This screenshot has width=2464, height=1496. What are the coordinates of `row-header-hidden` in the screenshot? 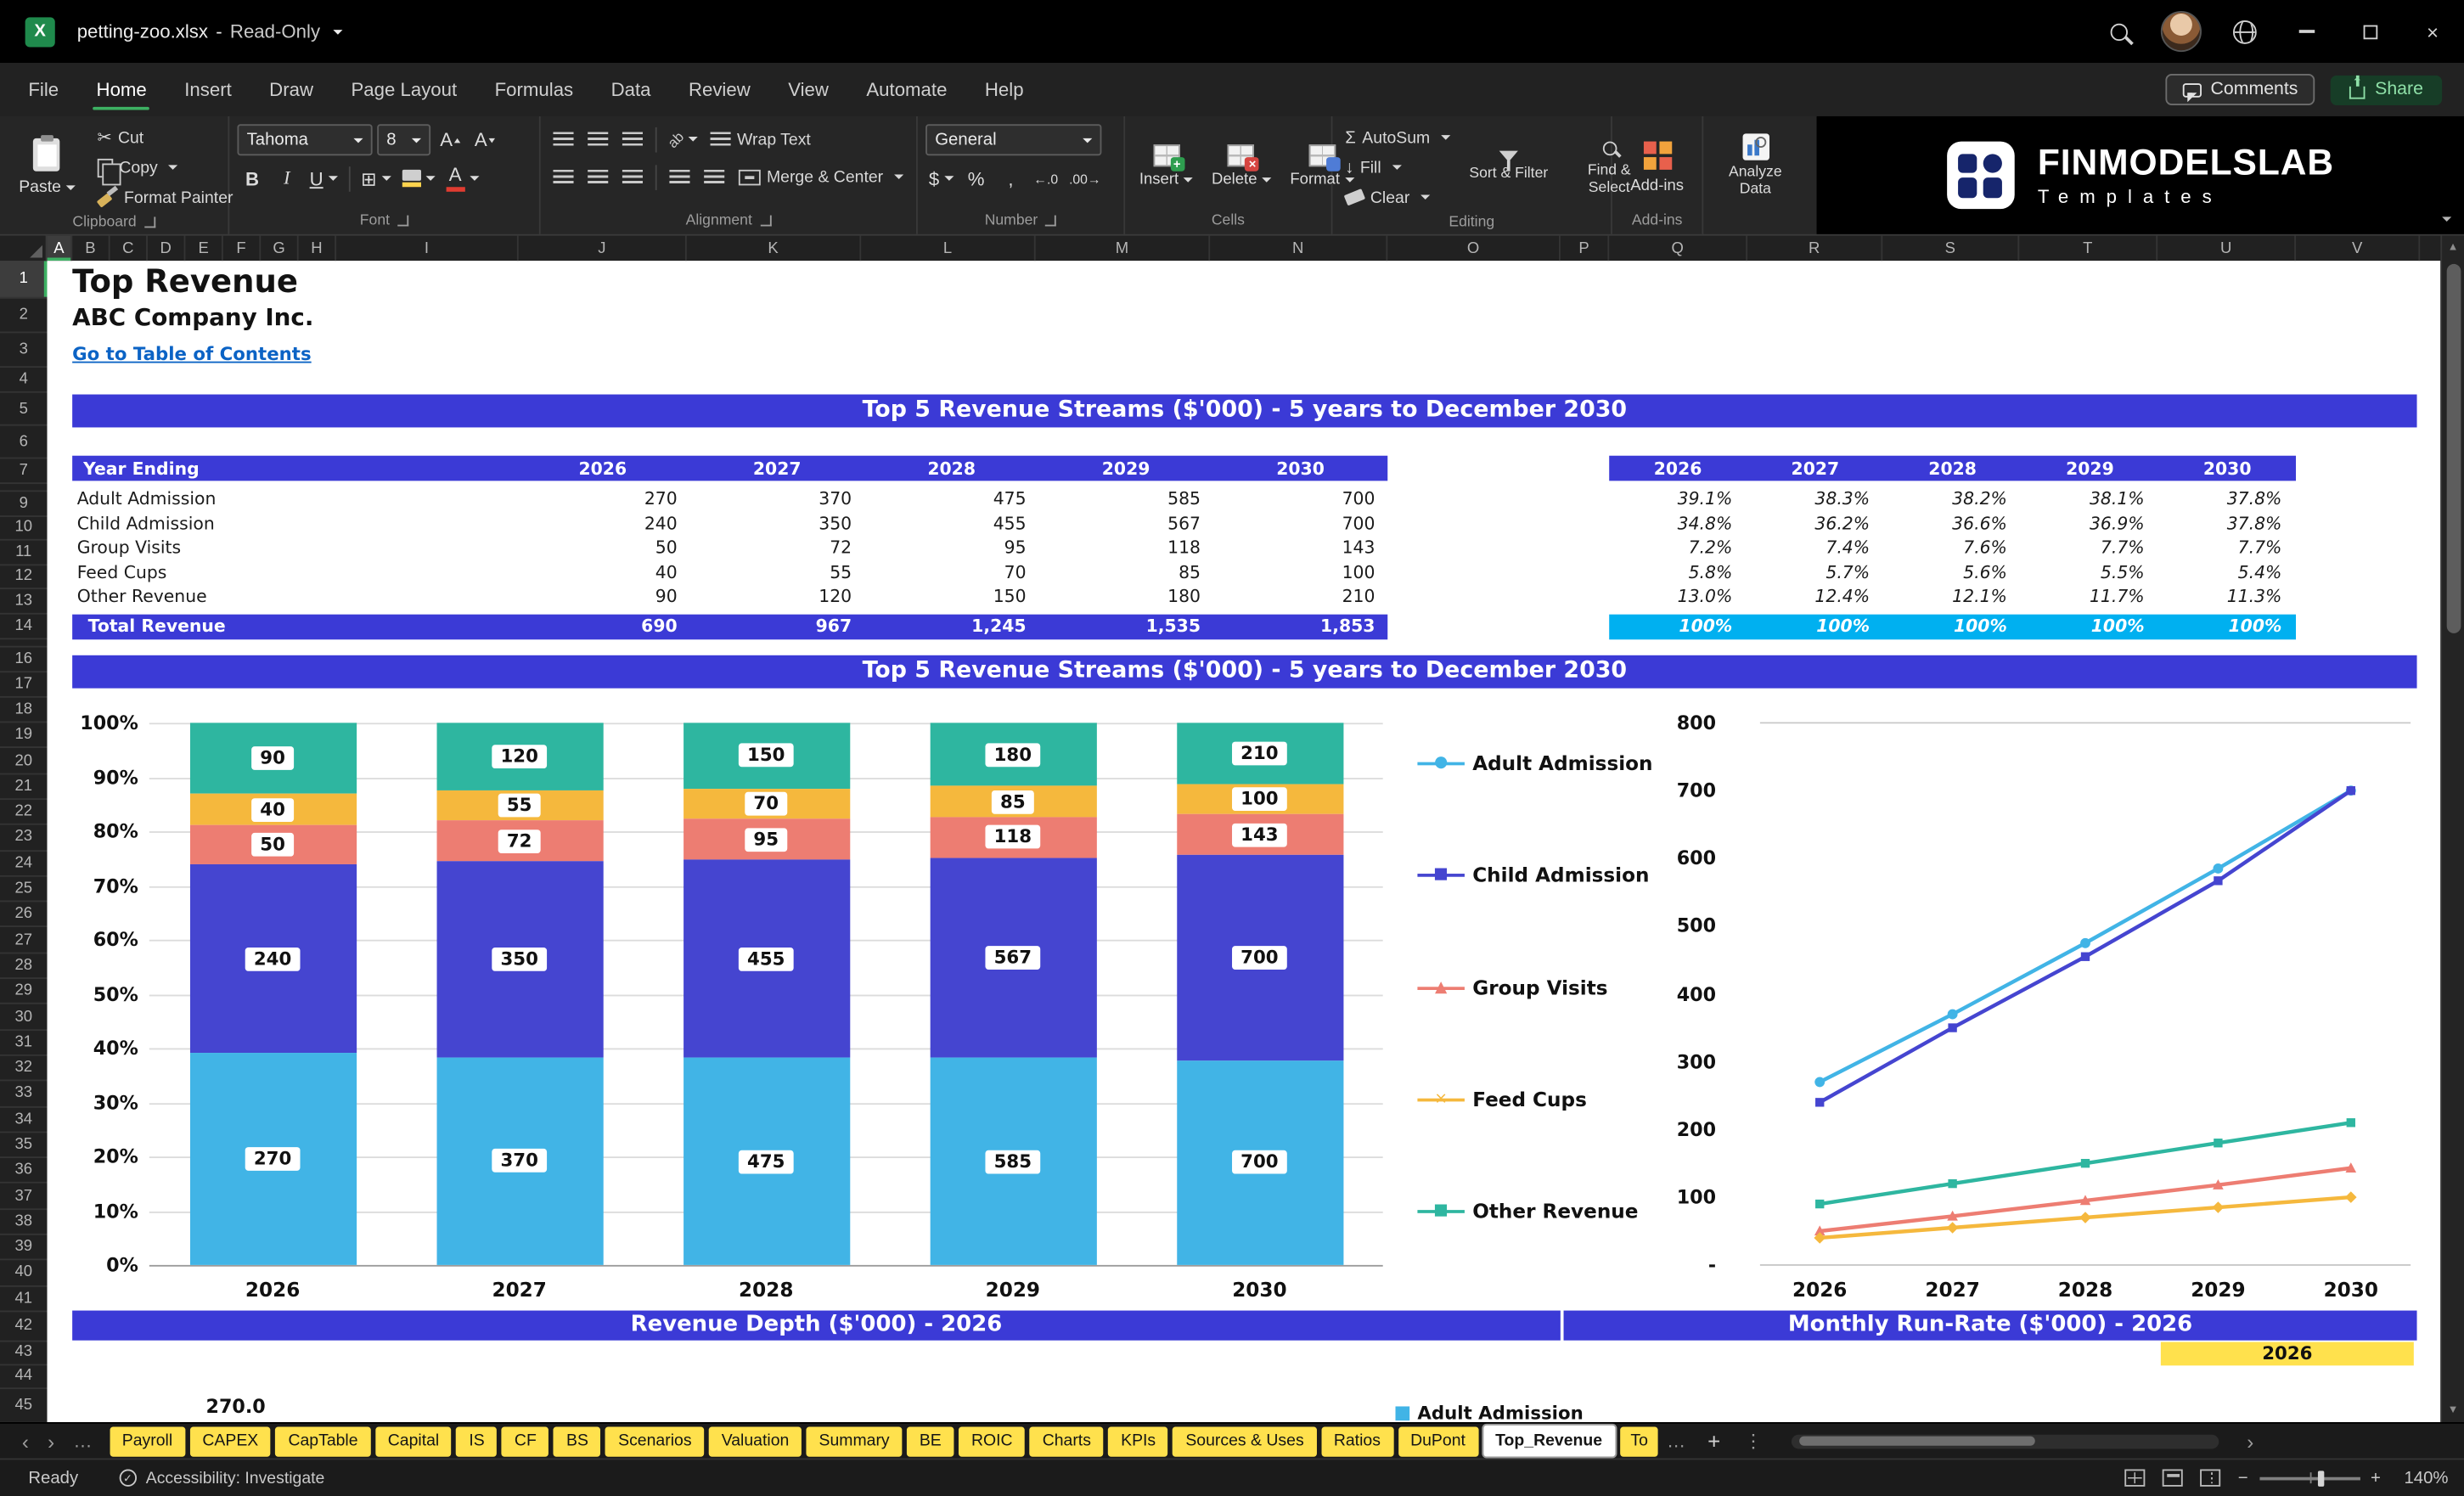 It's located at (24, 488).